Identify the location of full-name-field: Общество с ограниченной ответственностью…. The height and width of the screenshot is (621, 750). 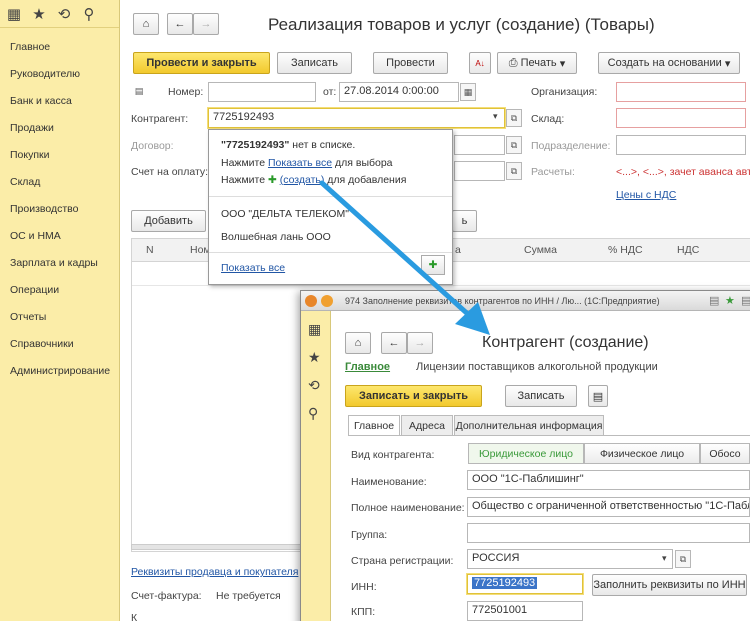
(608, 507).